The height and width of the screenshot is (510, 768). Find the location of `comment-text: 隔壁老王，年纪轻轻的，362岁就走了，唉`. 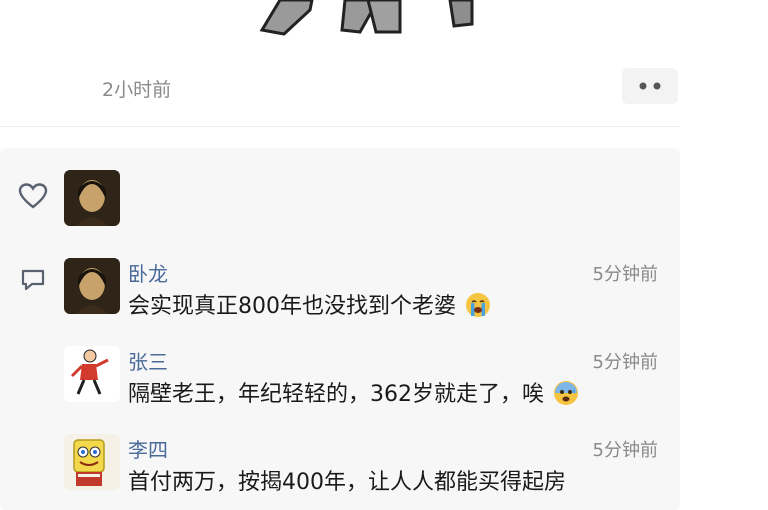

comment-text: 隔壁老王，年纪轻轻的，362岁就走了，唉 is located at coordinates (353, 392).